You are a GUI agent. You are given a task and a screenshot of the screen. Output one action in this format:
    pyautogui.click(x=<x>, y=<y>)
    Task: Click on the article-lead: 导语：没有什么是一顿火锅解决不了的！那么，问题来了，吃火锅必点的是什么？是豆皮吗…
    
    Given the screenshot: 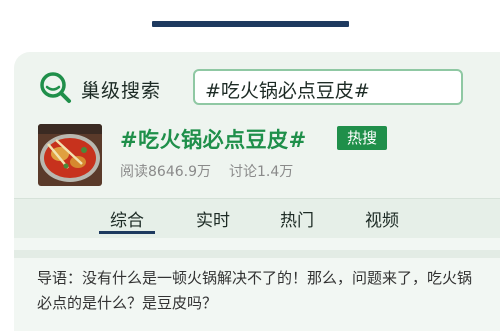 What is the action you would take?
    pyautogui.click(x=255, y=290)
    